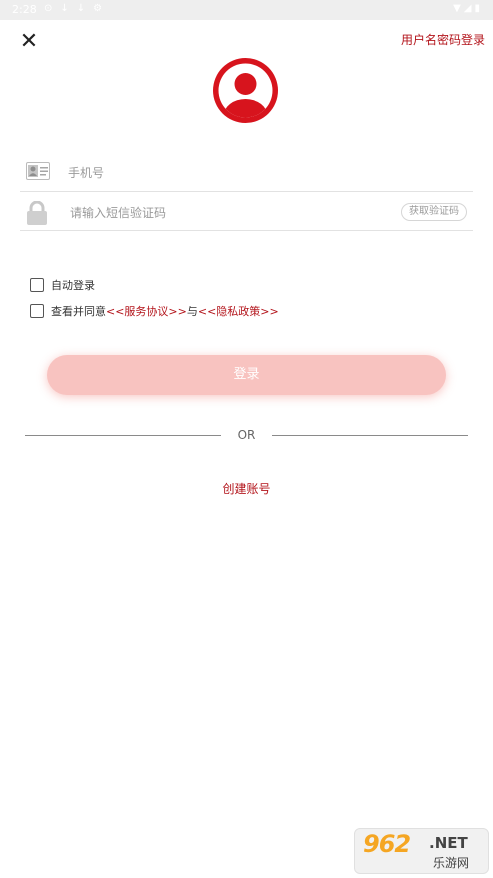  Describe the element at coordinates (246, 375) in the screenshot. I see `login-button: 登录` at that location.